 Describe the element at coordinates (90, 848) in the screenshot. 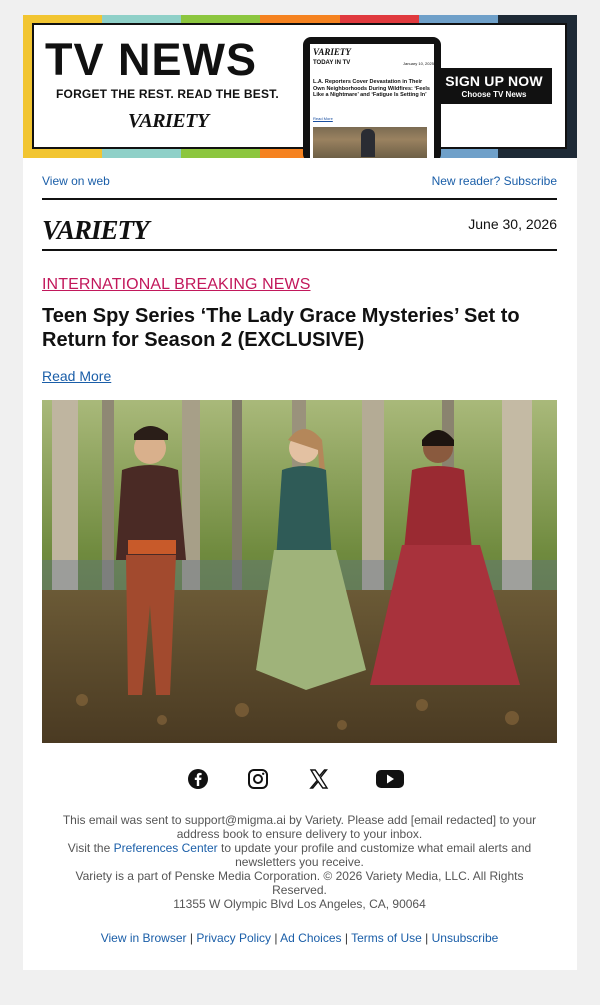

I see `footer-preferences-pre: Visit the` at that location.